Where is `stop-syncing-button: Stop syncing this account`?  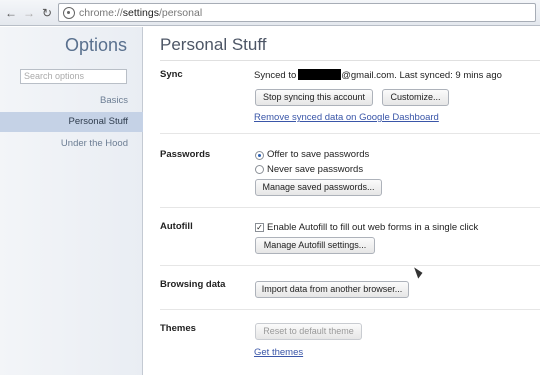
stop-syncing-button: Stop syncing this account is located at coordinates (314, 97).